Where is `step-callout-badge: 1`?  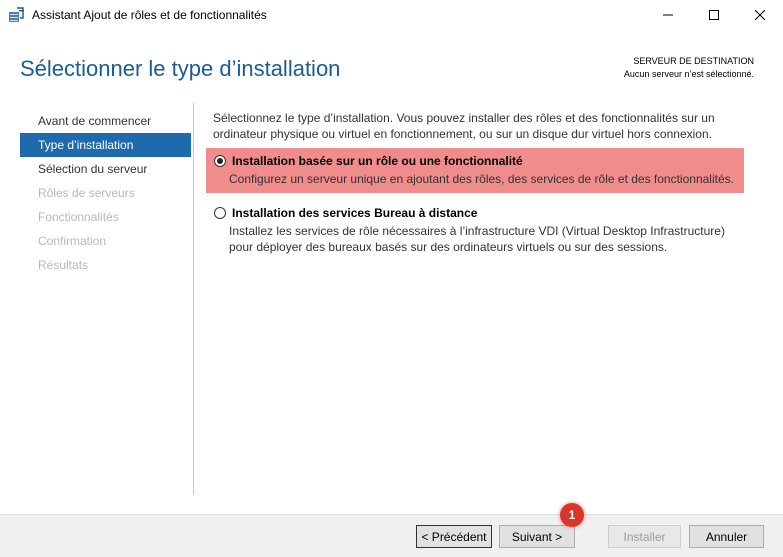 step-callout-badge: 1 is located at coordinates (572, 515).